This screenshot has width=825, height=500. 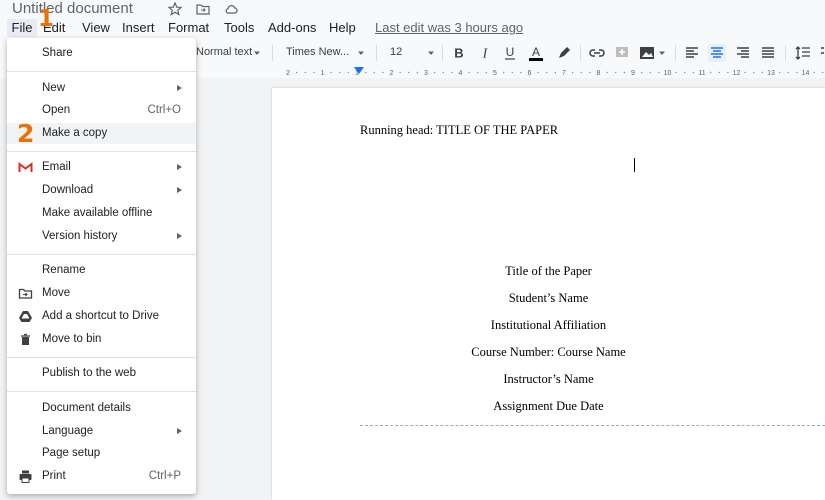 I want to click on bold-icon: B, so click(x=459, y=53).